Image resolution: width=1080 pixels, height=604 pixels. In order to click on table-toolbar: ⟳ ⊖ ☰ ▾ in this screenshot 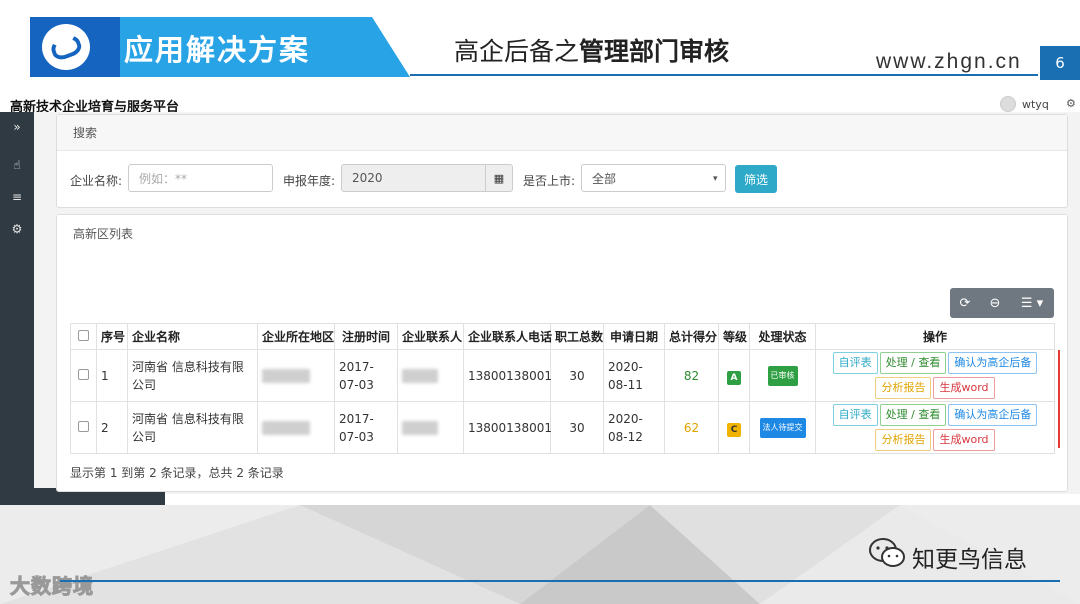, I will do `click(1002, 303)`.